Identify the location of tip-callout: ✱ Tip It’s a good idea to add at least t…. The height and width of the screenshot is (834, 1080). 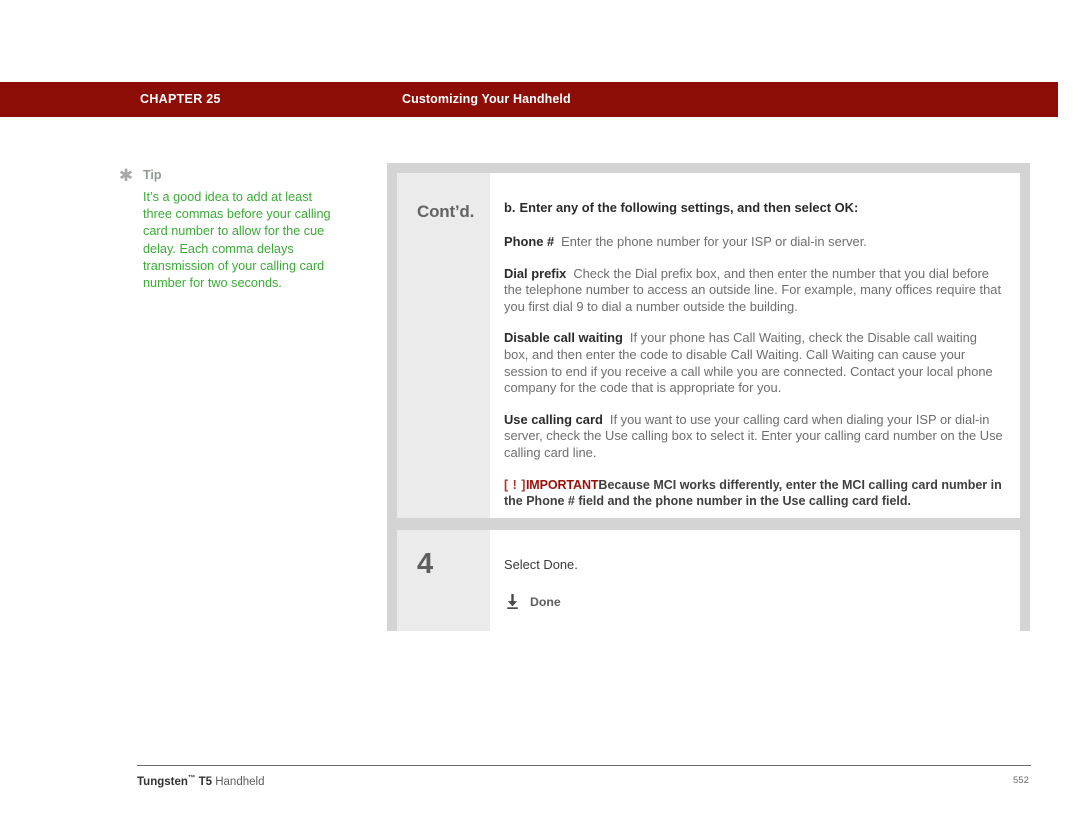
(225, 229).